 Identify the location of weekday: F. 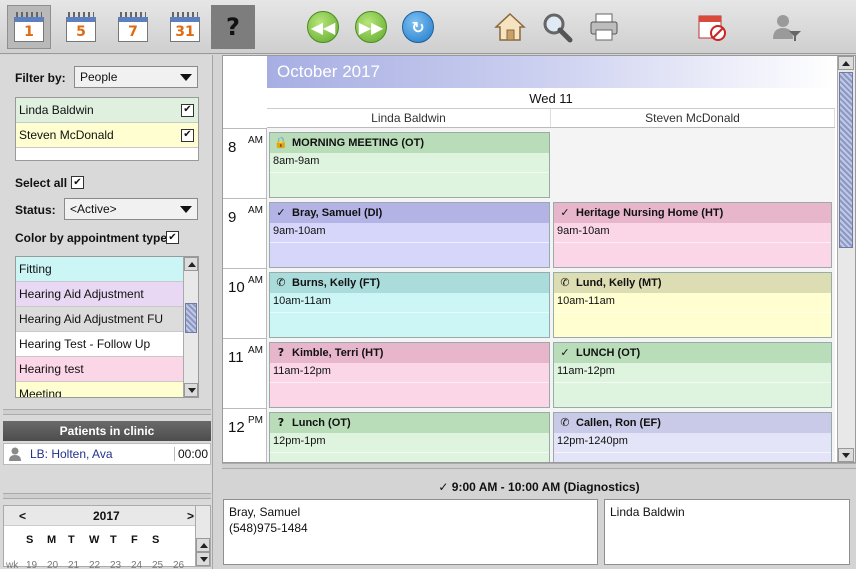
(134, 540).